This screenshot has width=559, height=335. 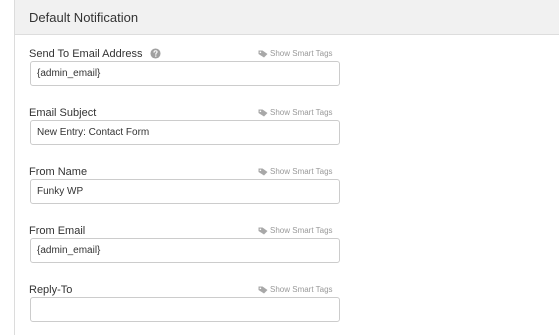 I want to click on reply-to-input, so click(x=185, y=309).